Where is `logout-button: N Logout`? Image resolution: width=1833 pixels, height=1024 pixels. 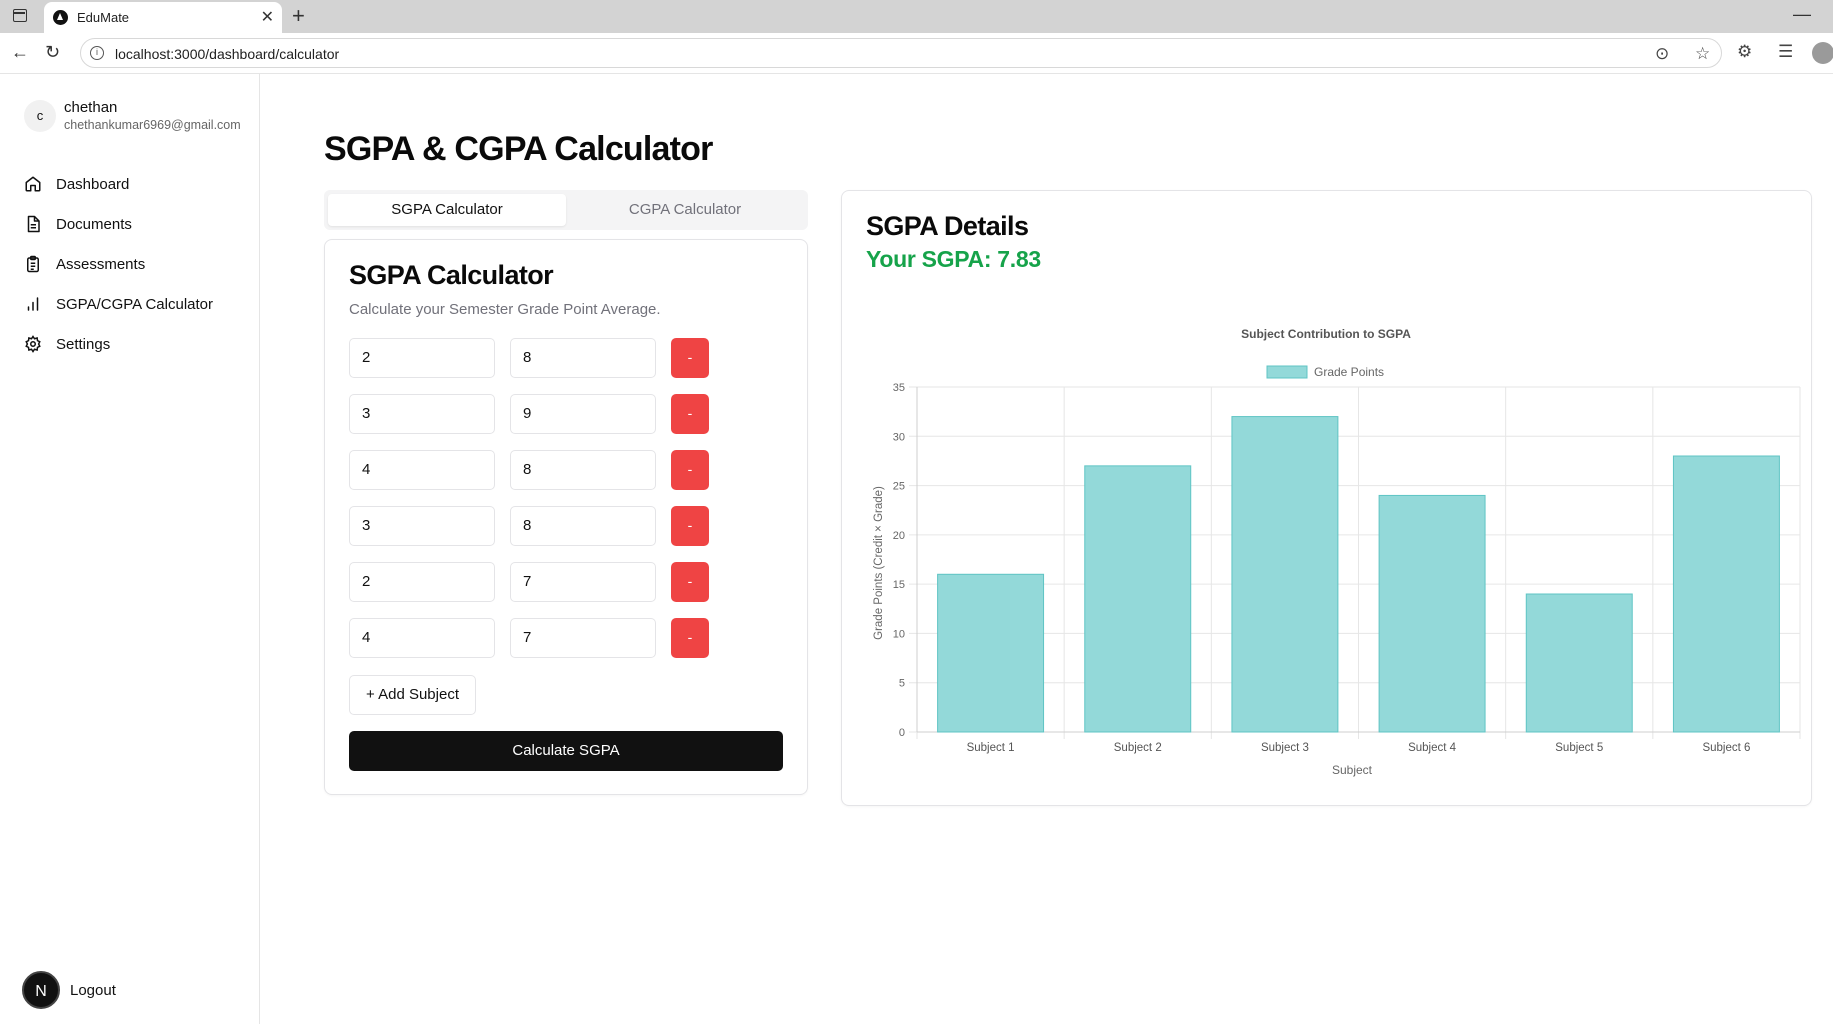 logout-button: N Logout is located at coordinates (69, 990).